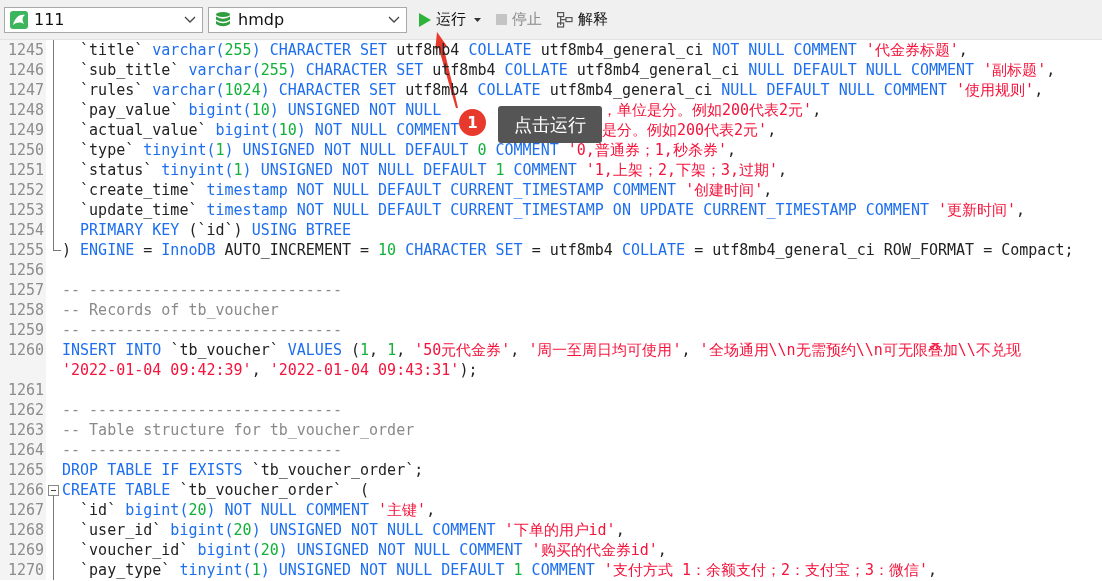 This screenshot has width=1102, height=581. What do you see at coordinates (243, 470) in the screenshot?
I see `code-line: DROP TABLE IF EXISTS `tb_voucher_order`;` at bounding box center [243, 470].